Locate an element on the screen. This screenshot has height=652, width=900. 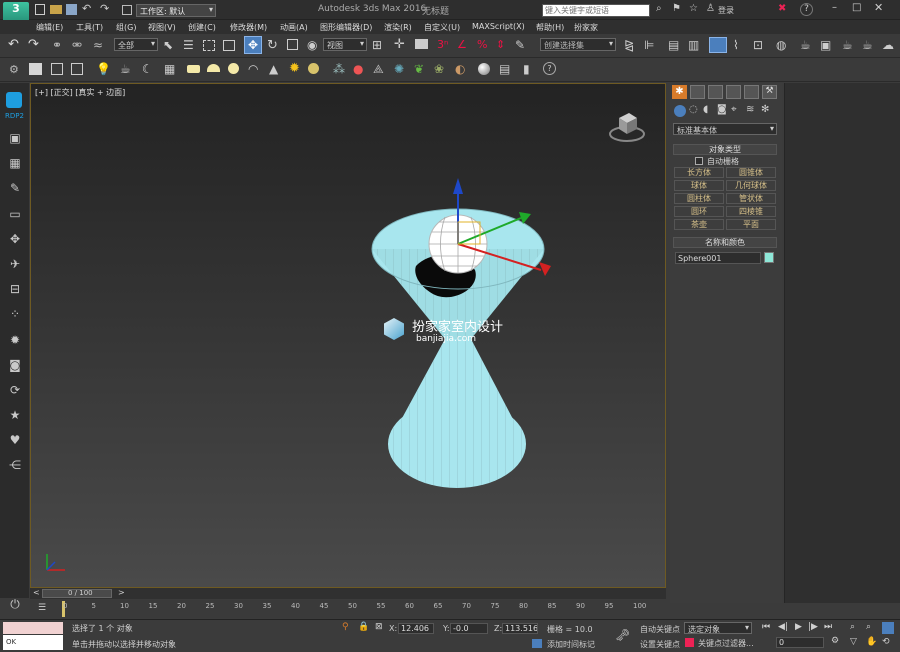
material-icon: ▦ is located at coordinates (169, 69).